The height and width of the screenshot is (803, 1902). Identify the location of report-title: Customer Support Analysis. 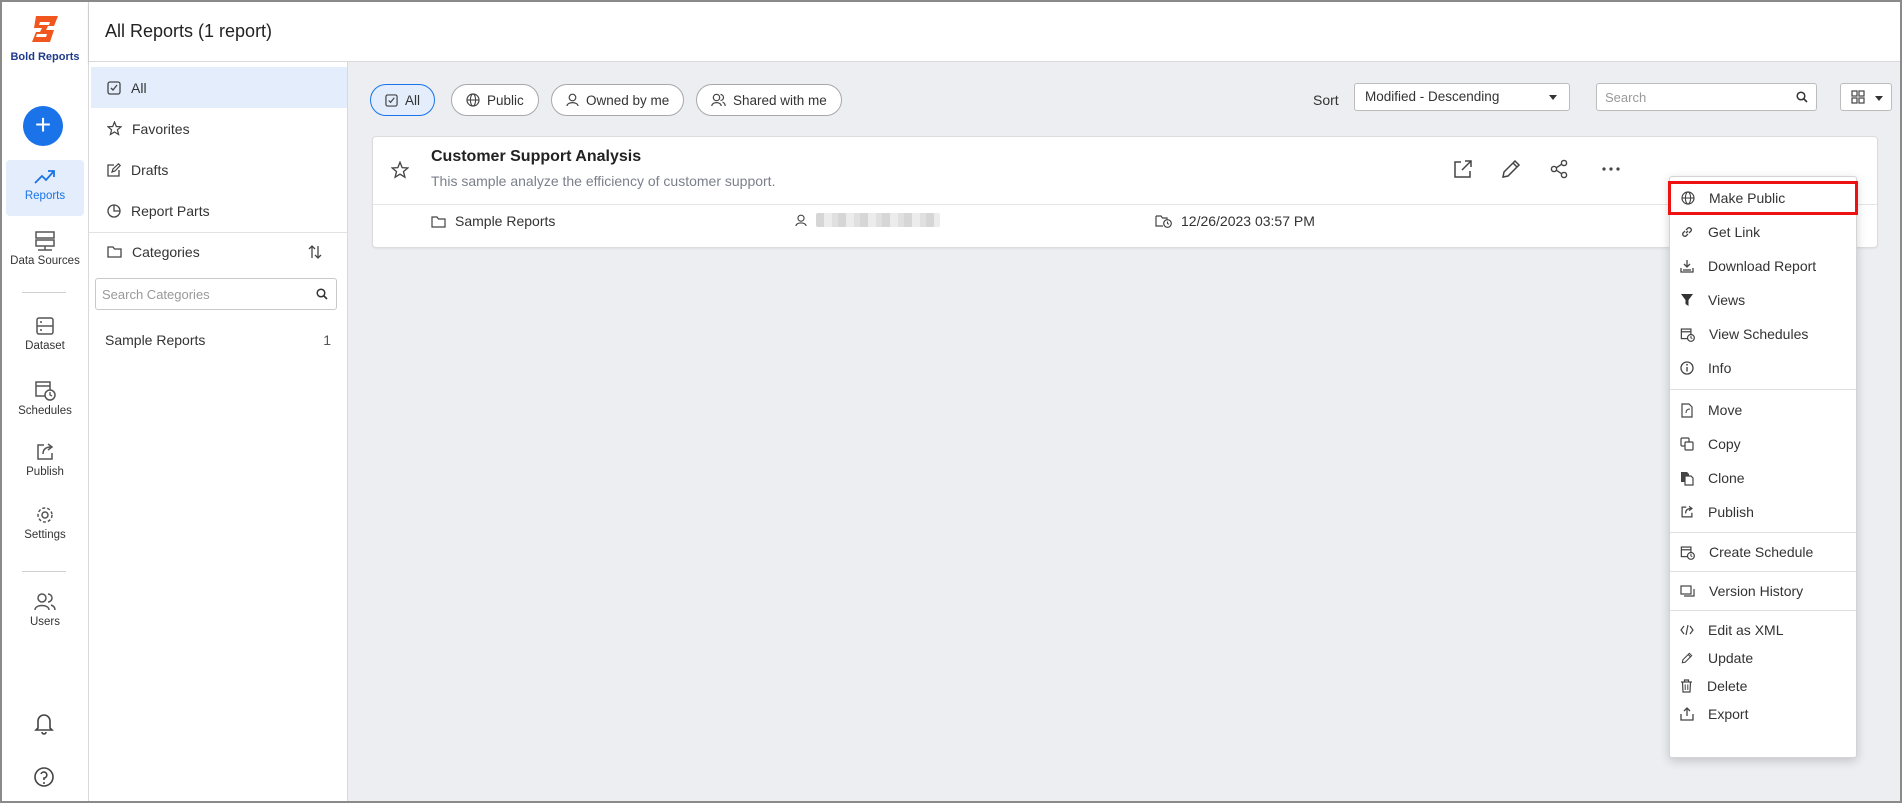
(536, 157).